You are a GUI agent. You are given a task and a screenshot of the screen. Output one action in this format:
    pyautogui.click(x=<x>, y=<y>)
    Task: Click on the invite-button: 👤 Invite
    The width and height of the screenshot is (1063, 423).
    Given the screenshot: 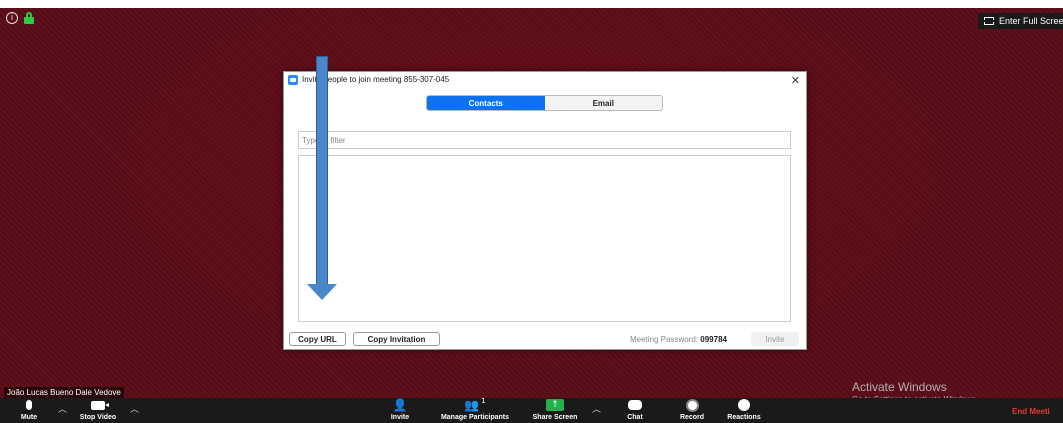 What is the action you would take?
    pyautogui.click(x=400, y=410)
    